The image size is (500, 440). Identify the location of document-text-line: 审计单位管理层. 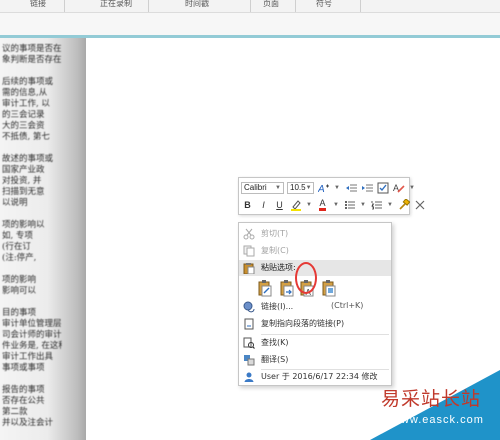
(32, 323).